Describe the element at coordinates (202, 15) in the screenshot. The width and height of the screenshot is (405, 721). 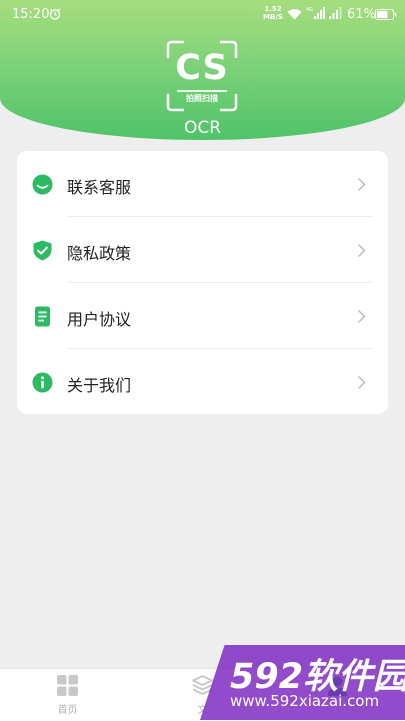
I see `status-bar: 15:20 1.52 MB/S 4G 61%` at that location.